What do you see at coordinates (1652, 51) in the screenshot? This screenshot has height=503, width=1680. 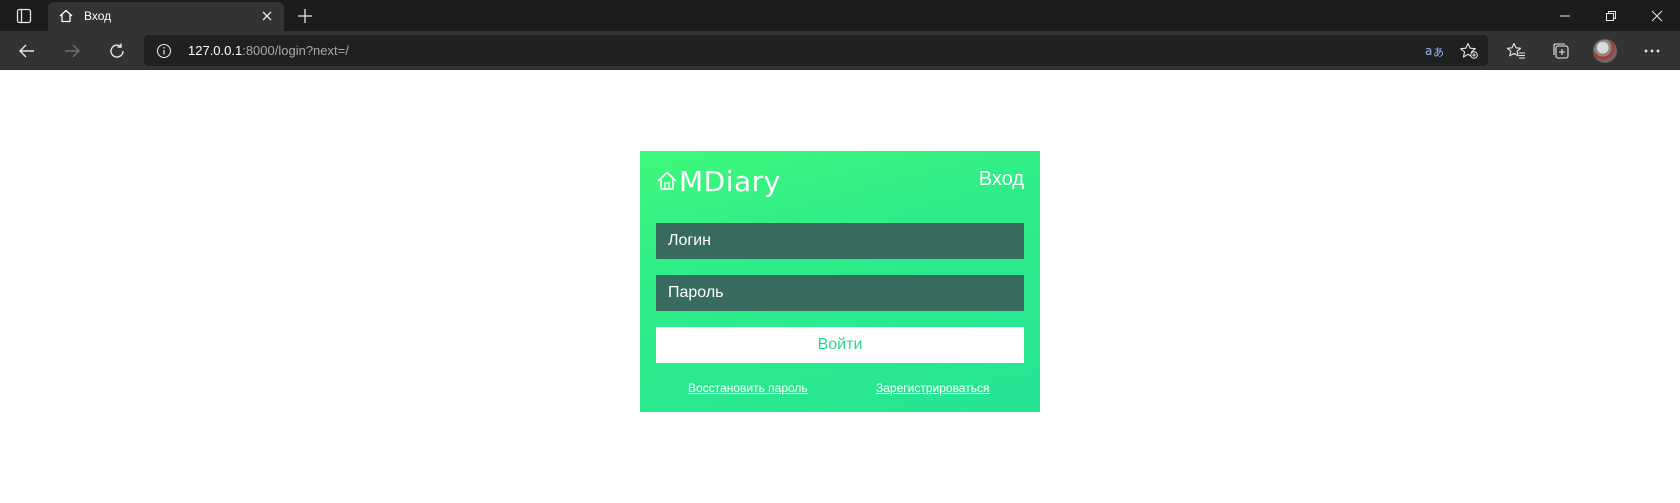 I see `more-options-icon` at bounding box center [1652, 51].